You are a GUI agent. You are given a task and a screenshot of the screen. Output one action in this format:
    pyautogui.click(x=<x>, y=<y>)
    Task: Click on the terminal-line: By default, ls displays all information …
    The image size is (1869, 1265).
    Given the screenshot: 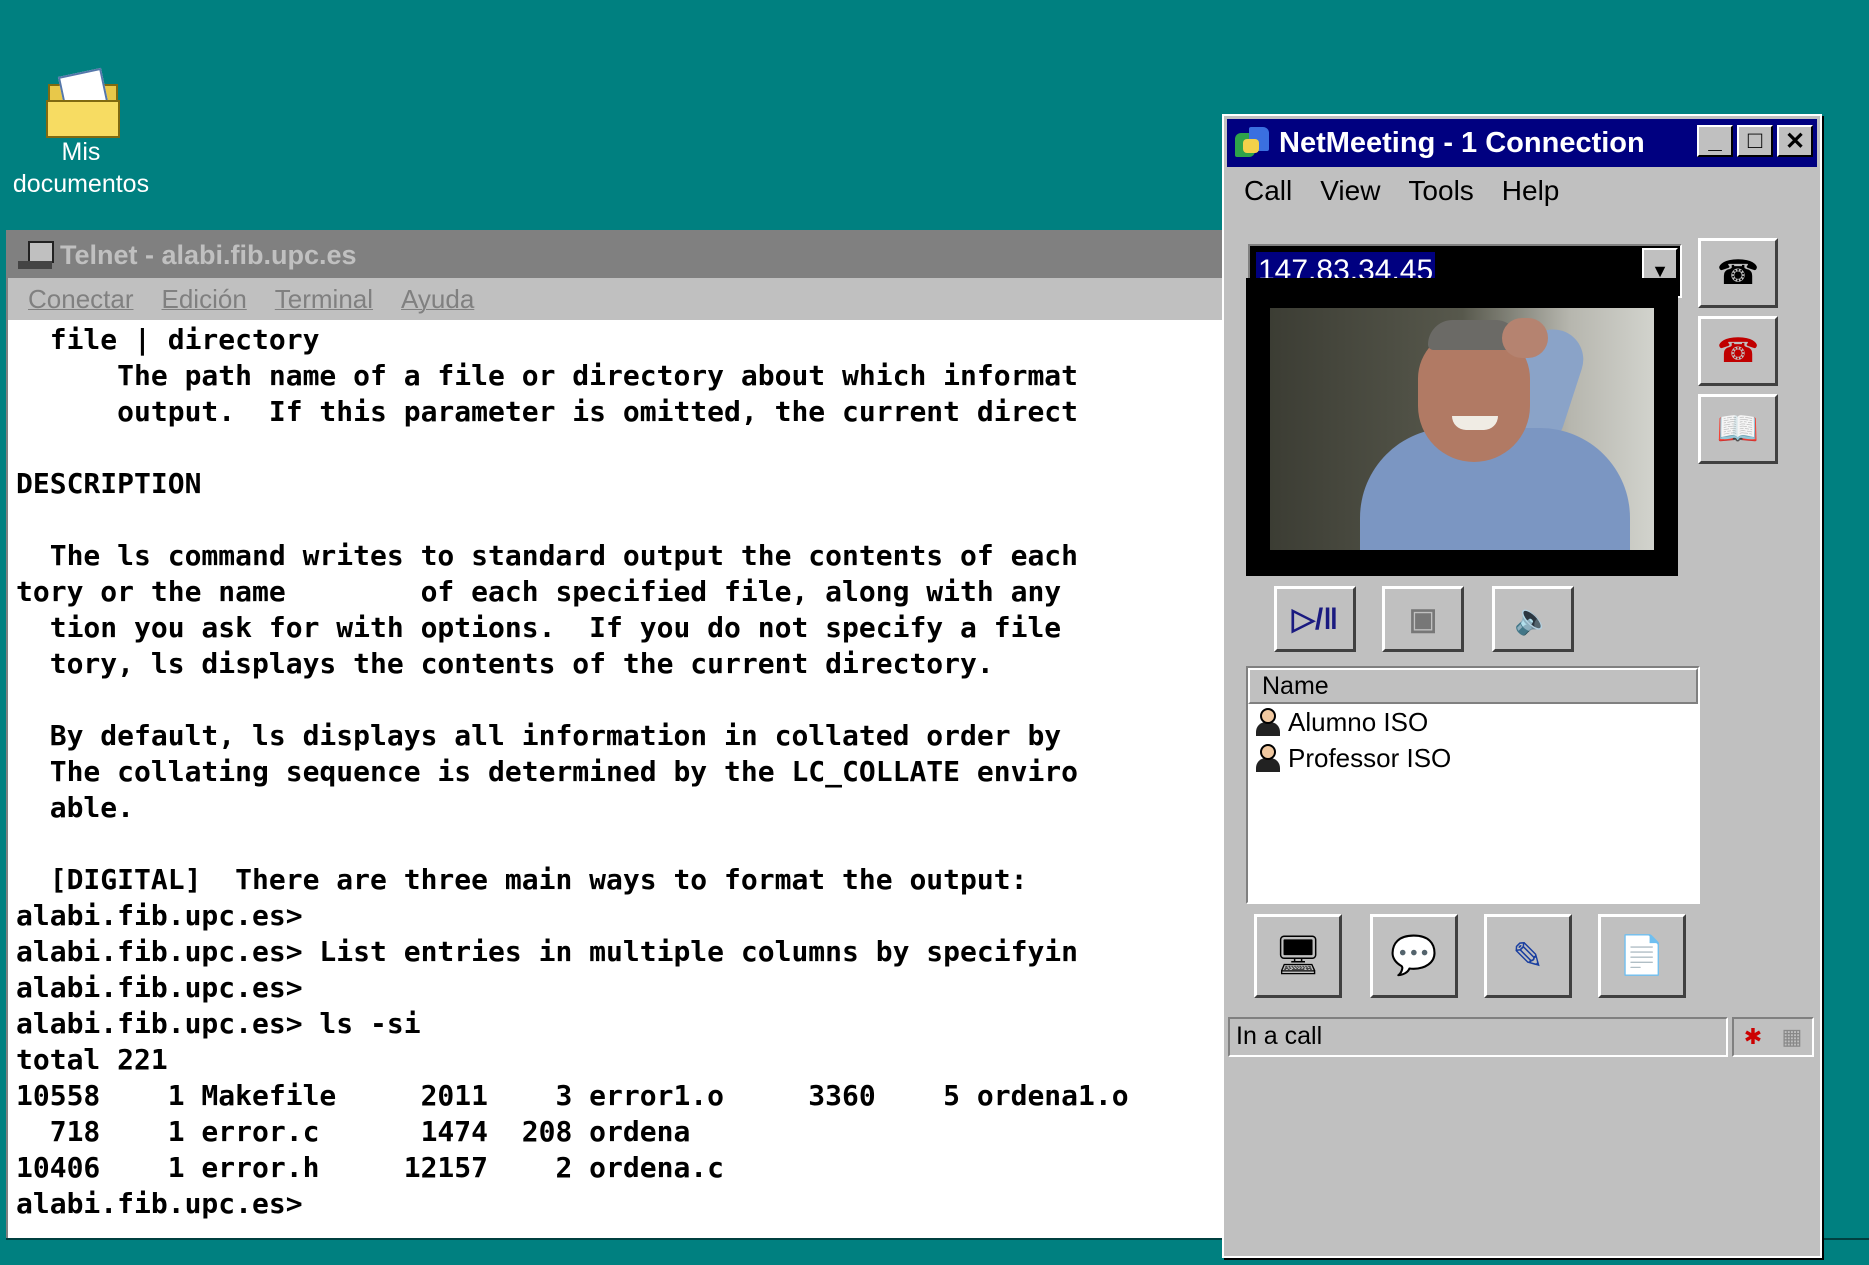 What is the action you would take?
    pyautogui.click(x=539, y=735)
    